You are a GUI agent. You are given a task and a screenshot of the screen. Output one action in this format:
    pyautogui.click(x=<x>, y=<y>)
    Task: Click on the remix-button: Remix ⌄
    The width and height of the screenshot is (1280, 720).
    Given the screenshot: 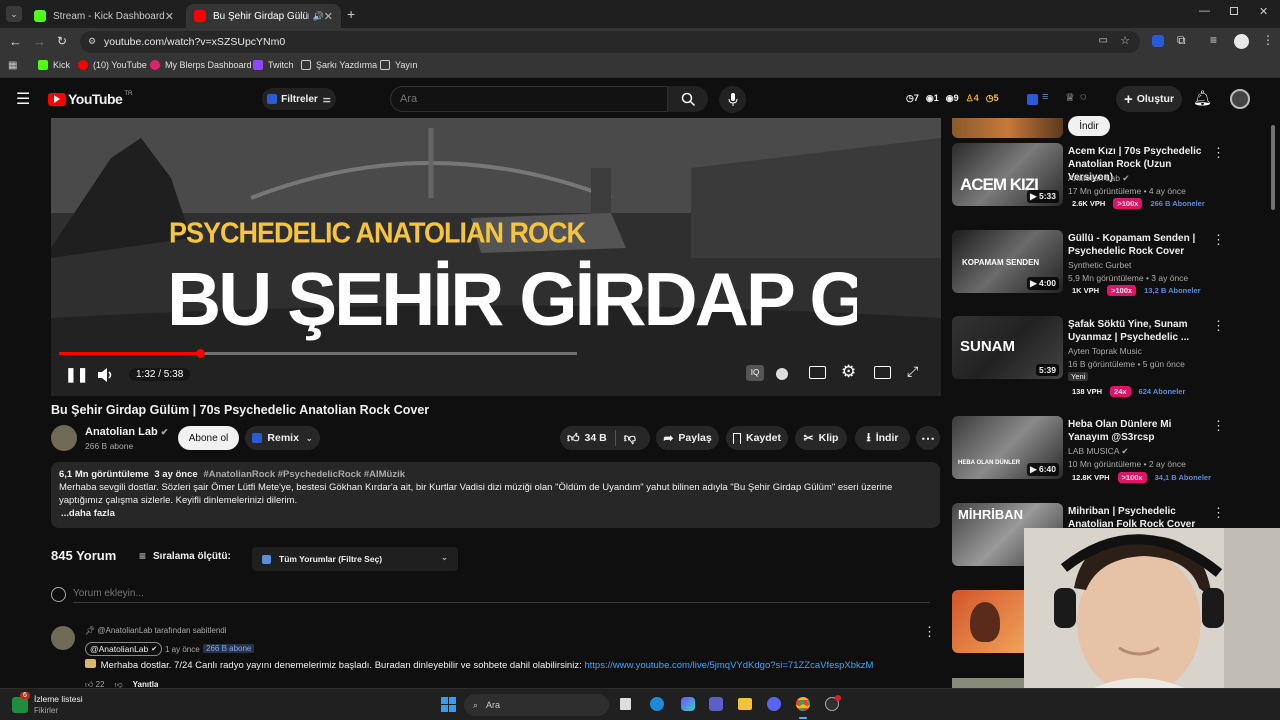 What is the action you would take?
    pyautogui.click(x=282, y=438)
    